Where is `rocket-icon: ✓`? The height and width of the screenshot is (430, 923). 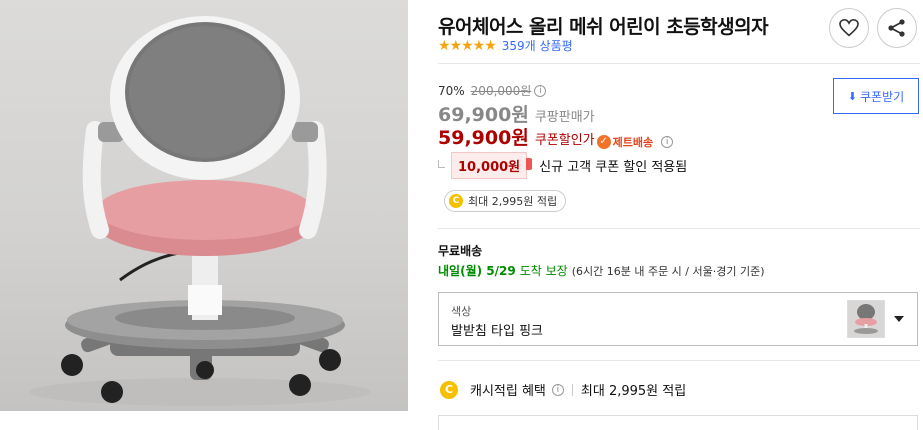
rocket-icon: ✓ is located at coordinates (603, 142).